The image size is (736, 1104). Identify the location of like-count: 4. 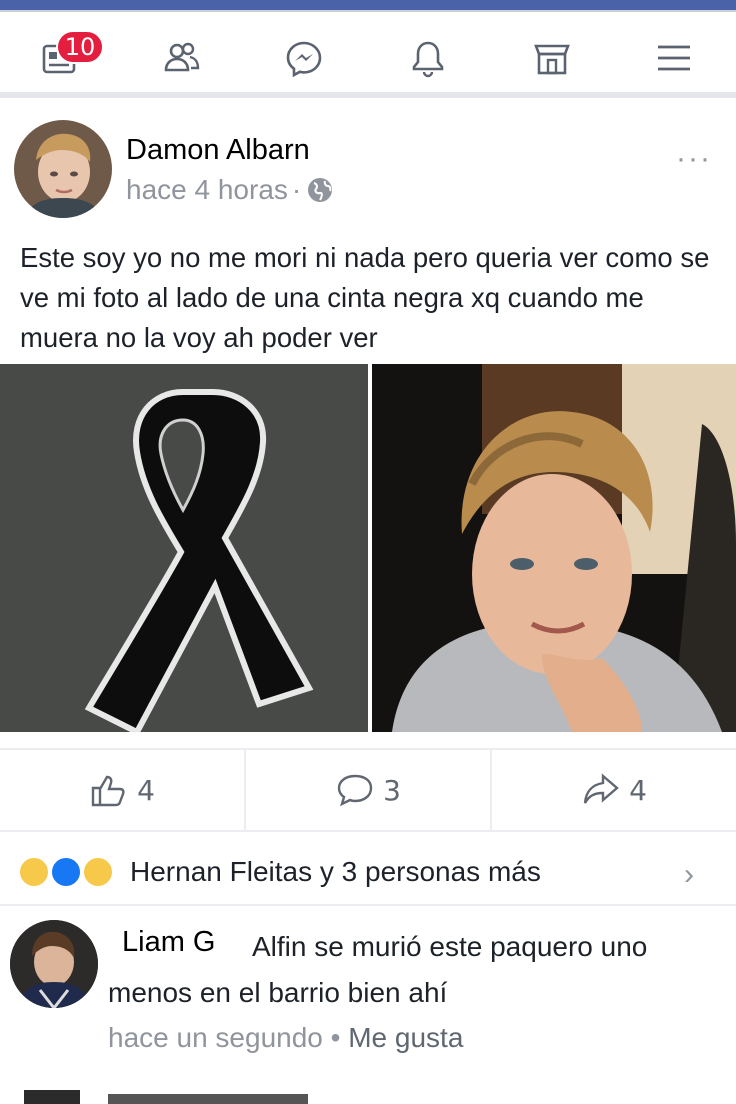
(146, 790).